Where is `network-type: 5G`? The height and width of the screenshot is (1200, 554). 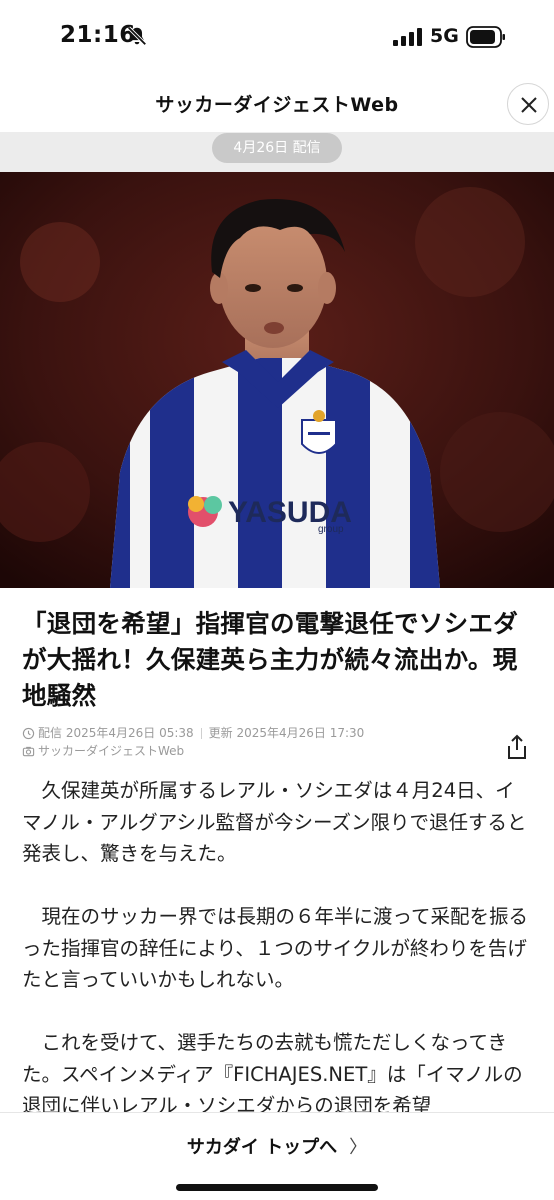
network-type: 5G is located at coordinates (444, 36).